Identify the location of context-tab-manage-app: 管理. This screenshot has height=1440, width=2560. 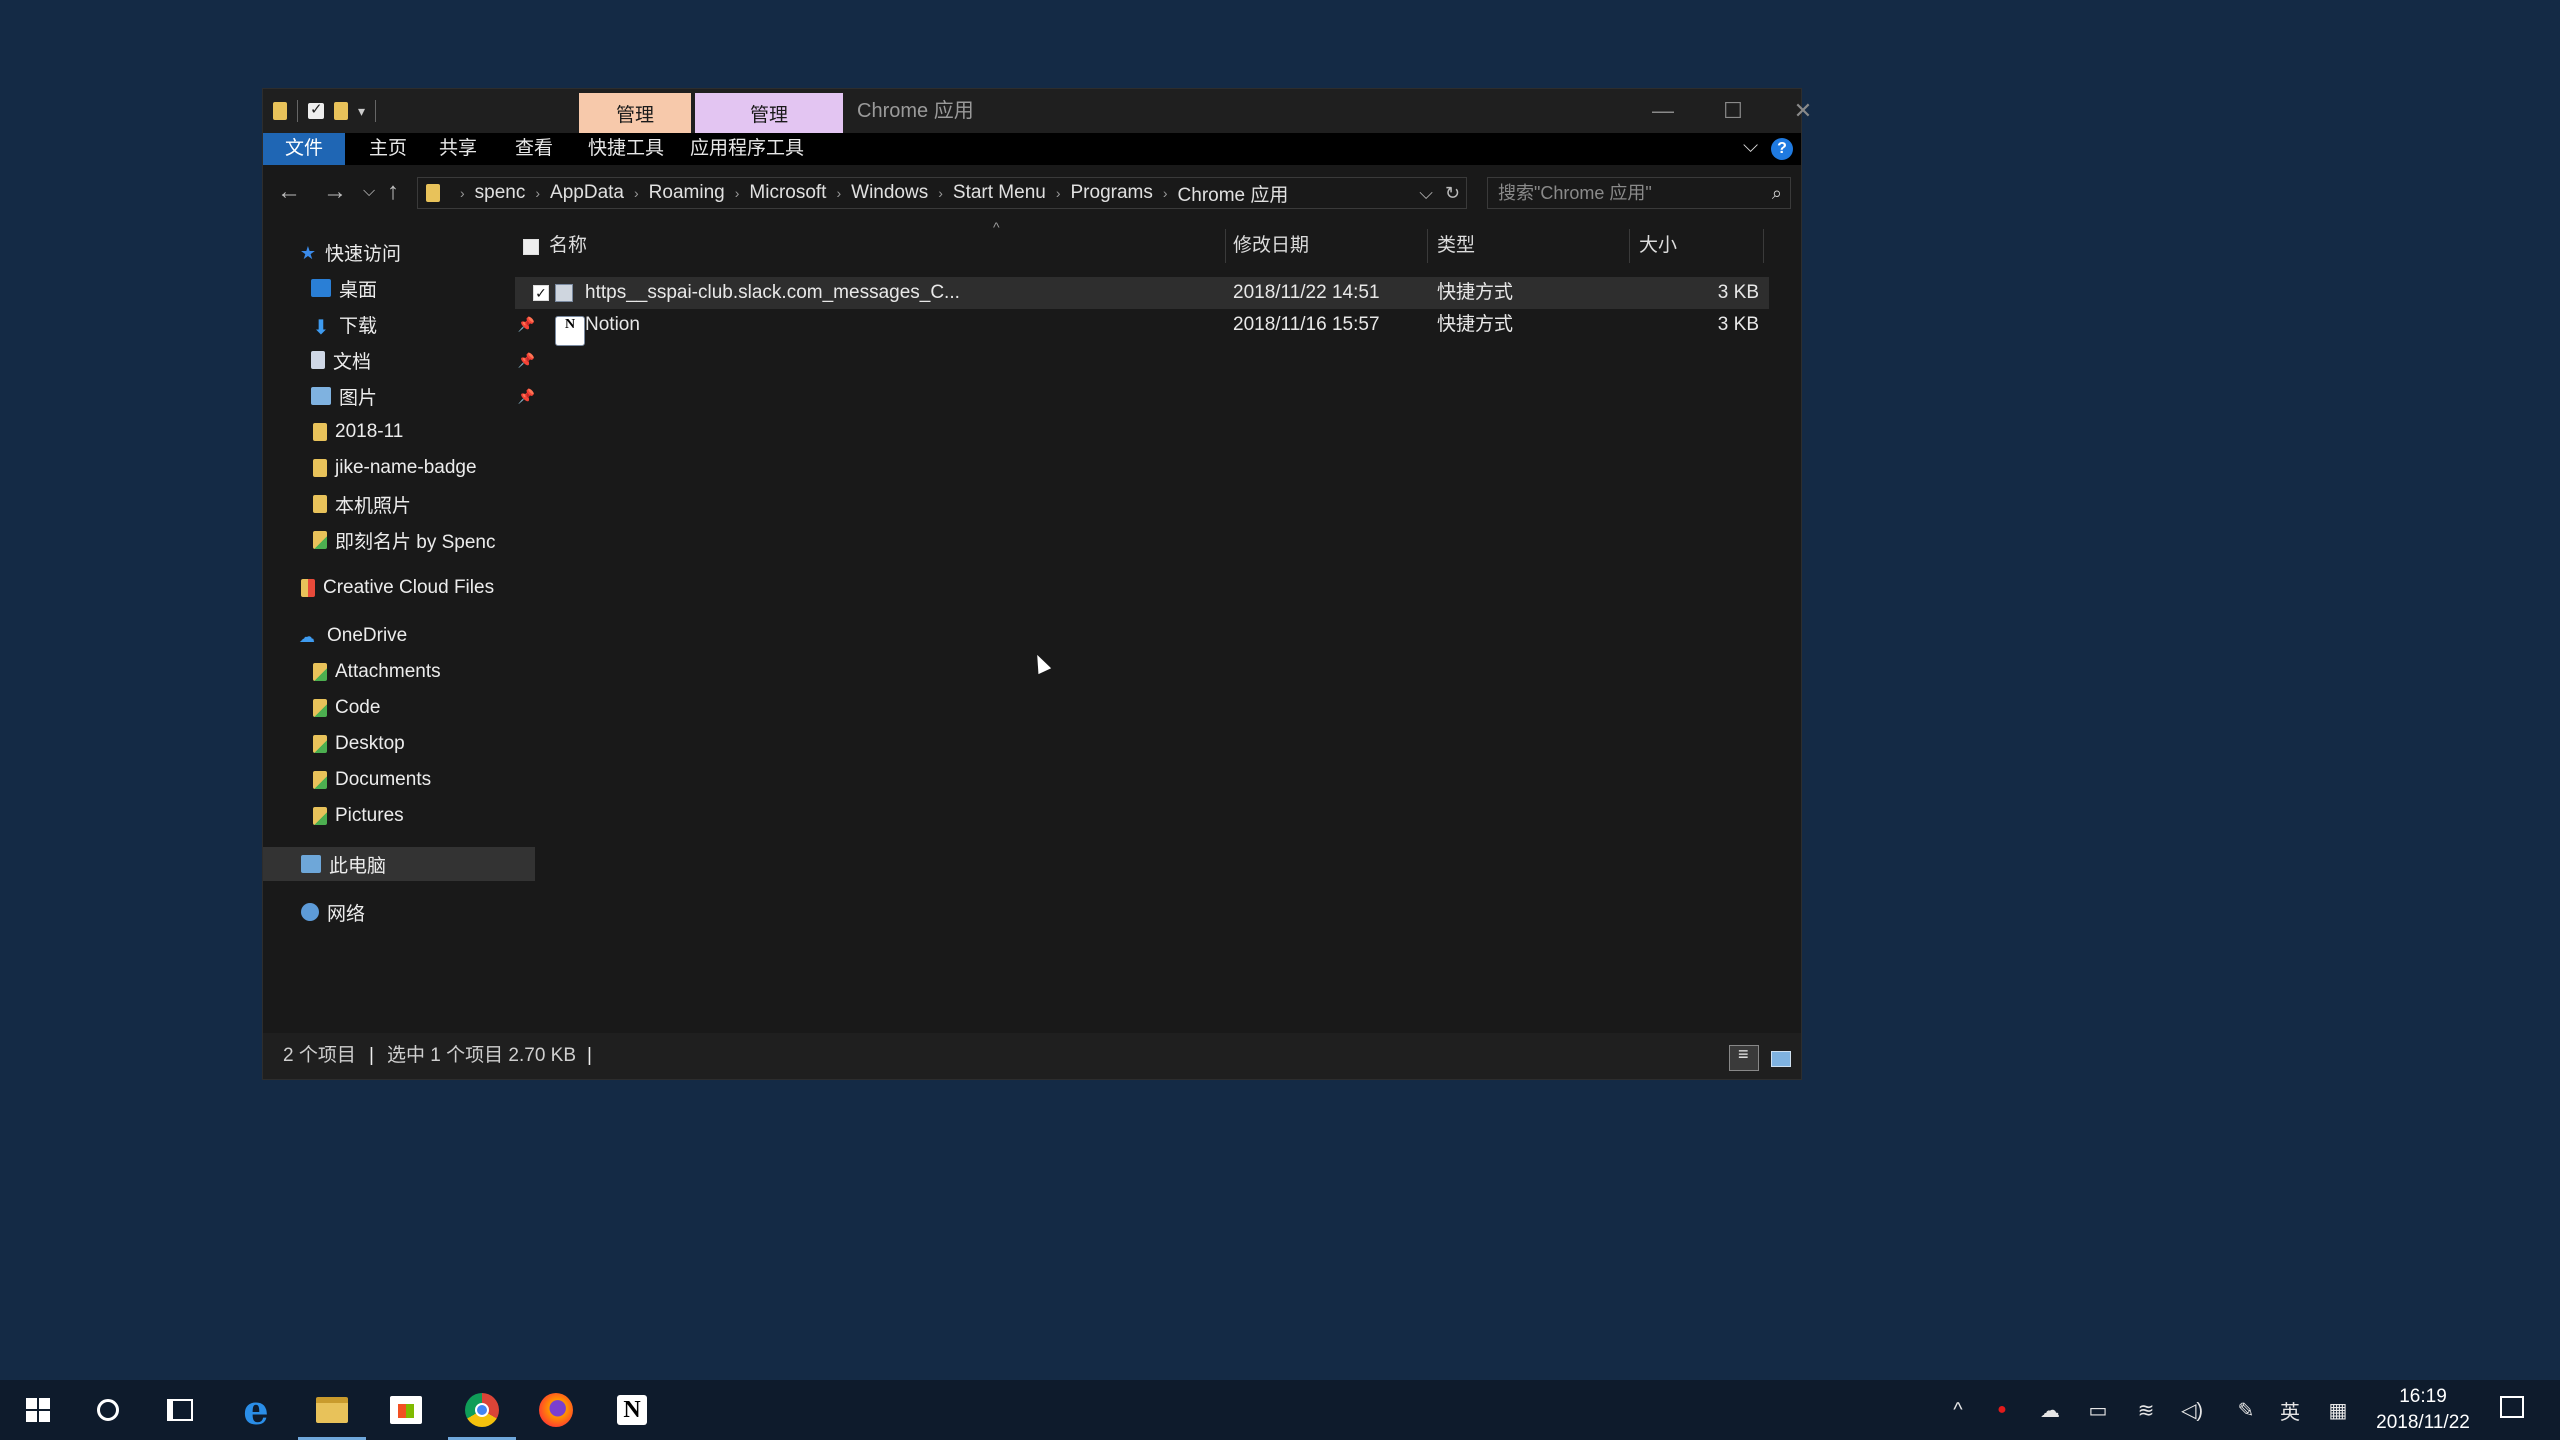
(769, 113).